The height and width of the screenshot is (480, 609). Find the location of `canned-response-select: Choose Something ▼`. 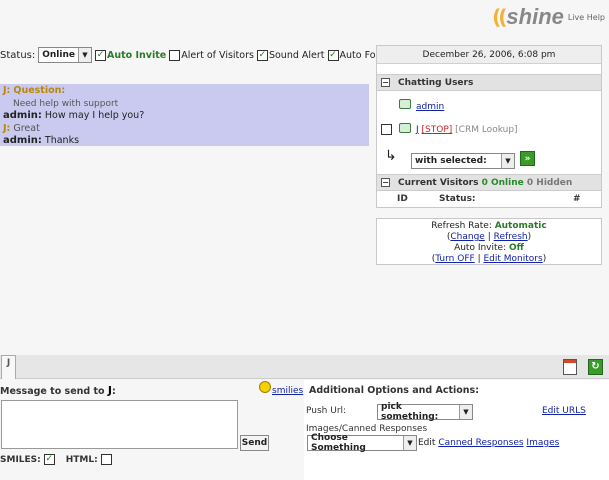

canned-response-select: Choose Something ▼ is located at coordinates (362, 443).